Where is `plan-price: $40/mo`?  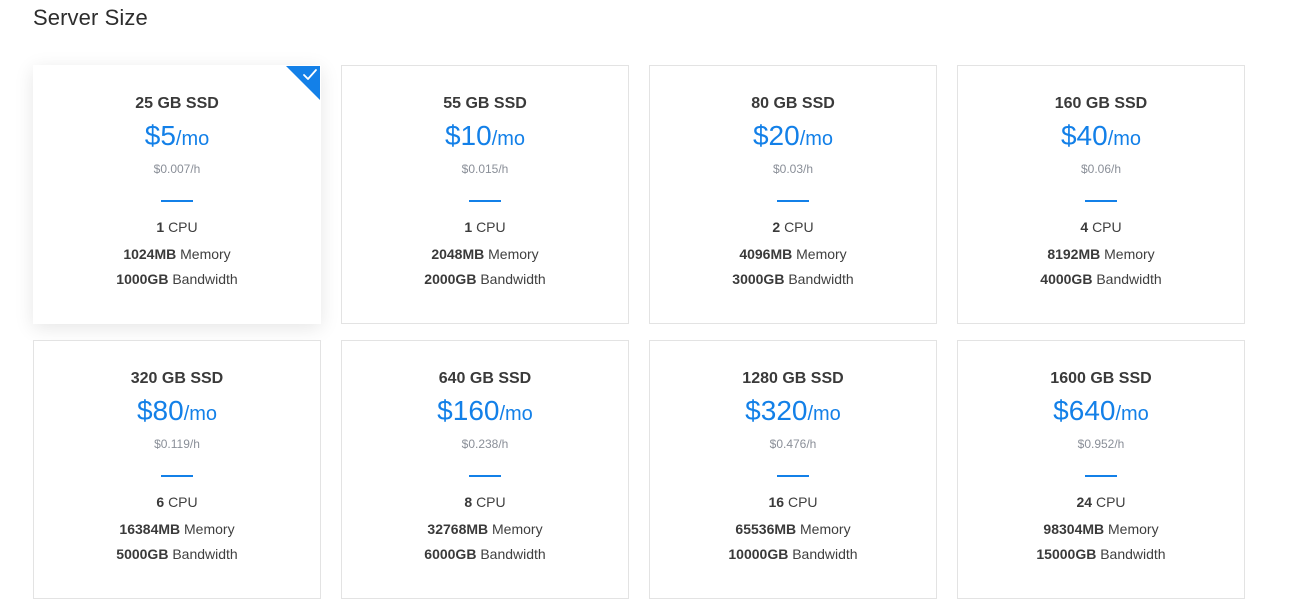
plan-price: $40/mo is located at coordinates (1101, 138).